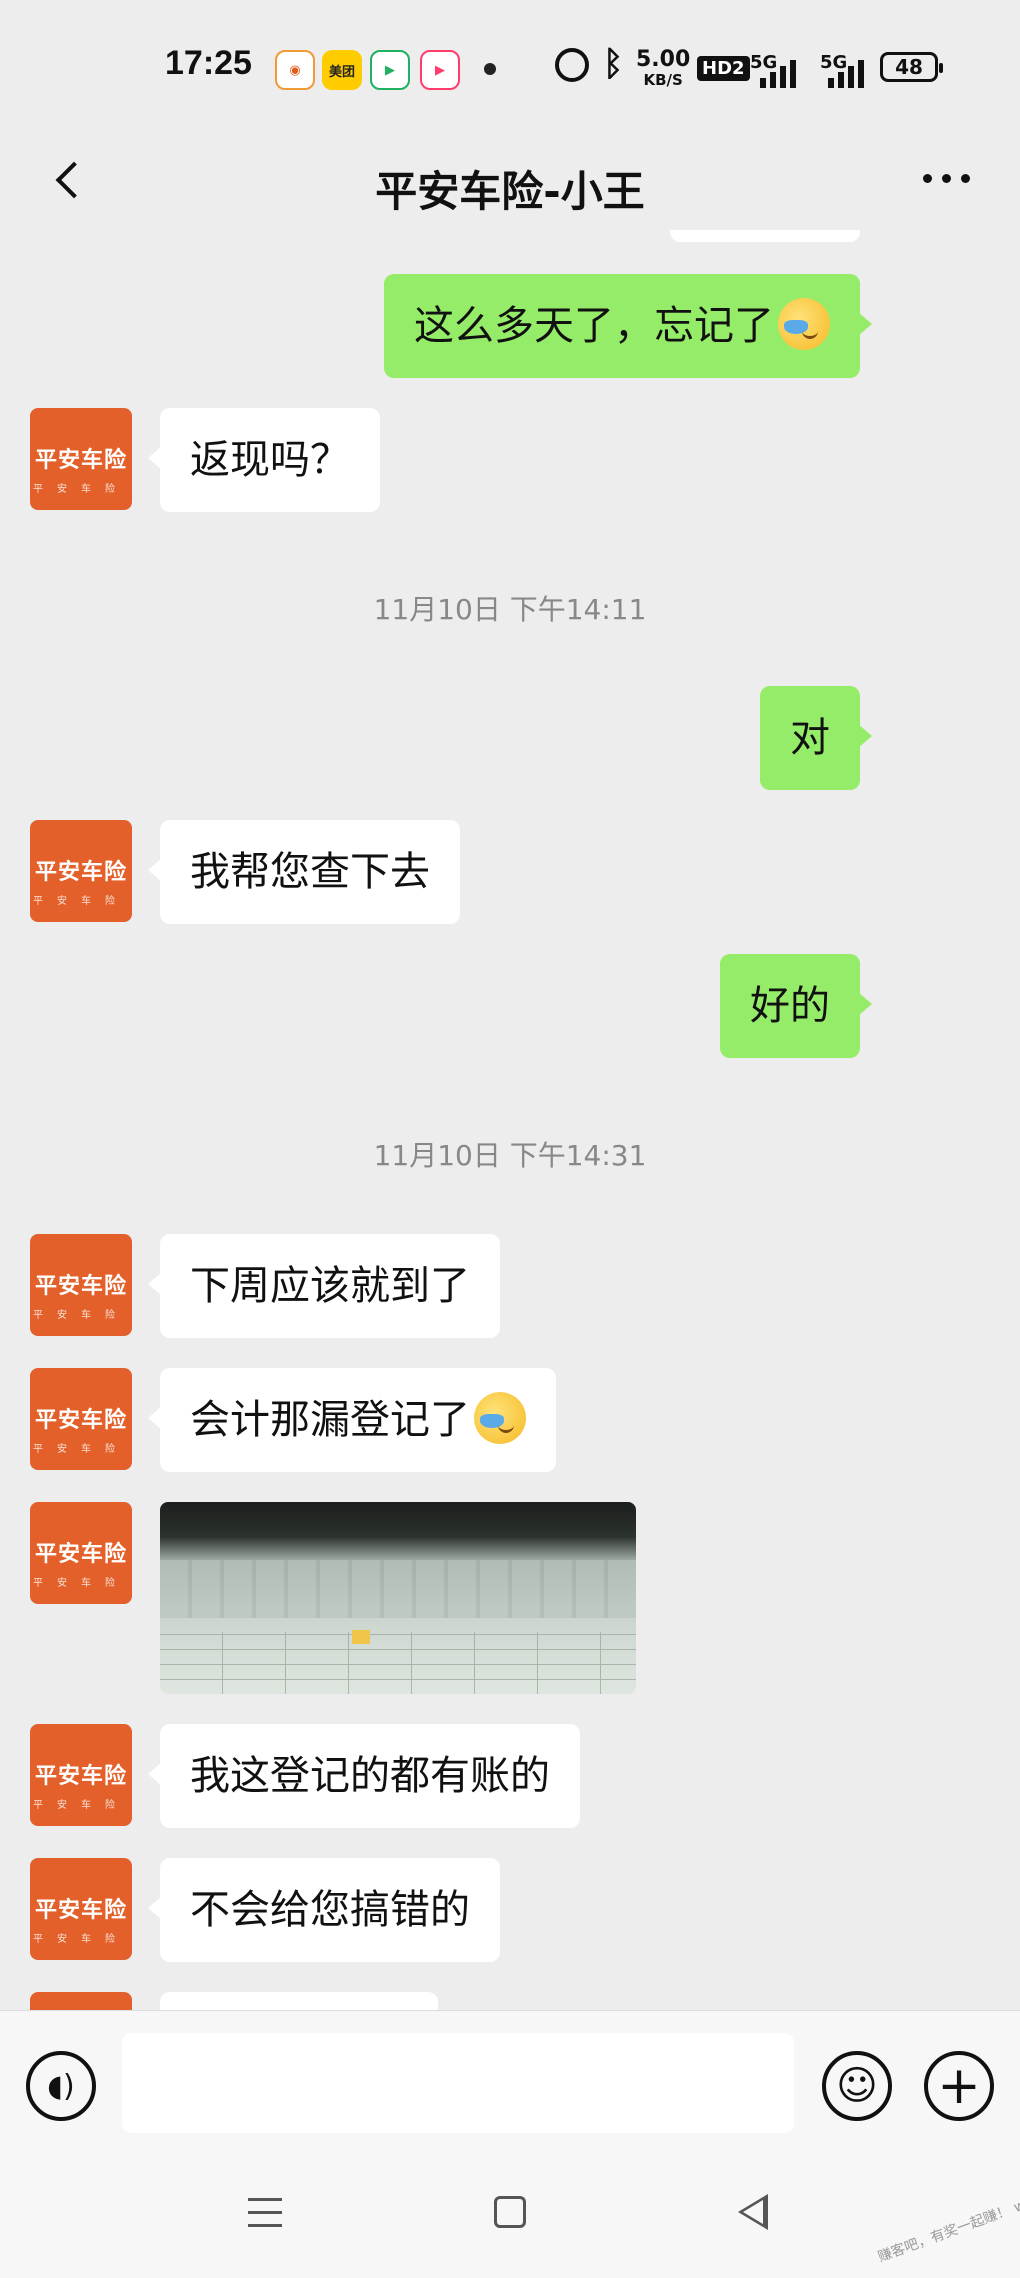 This screenshot has height=2278, width=1020. I want to click on message-input, so click(458, 2083).